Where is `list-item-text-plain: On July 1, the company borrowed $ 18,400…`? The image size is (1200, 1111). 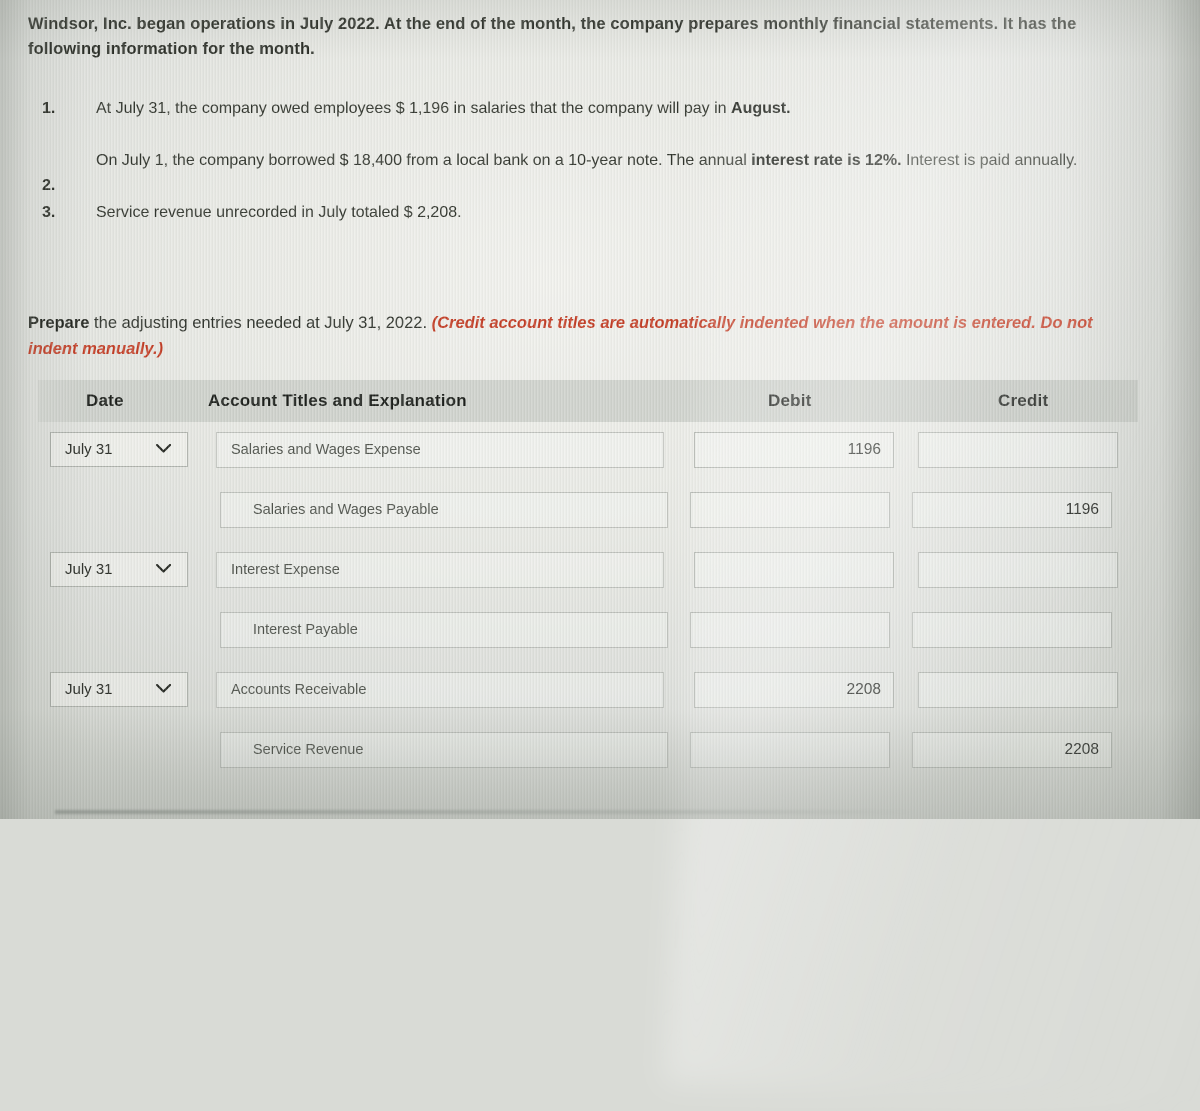 list-item-text-plain: On July 1, the company borrowed $ 18,400… is located at coordinates (424, 160).